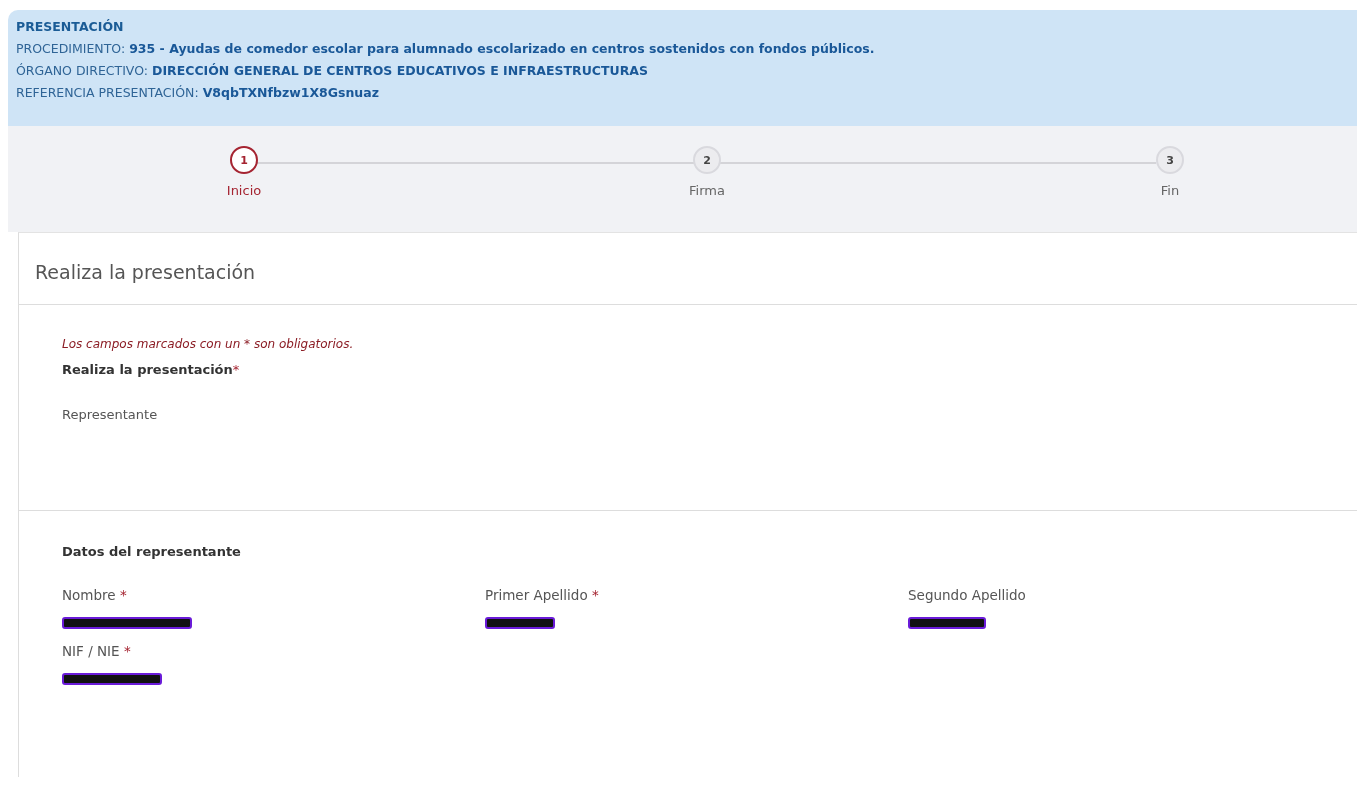 This screenshot has width=1357, height=787. Describe the element at coordinates (707, 190) in the screenshot. I see `step-label: Firma` at that location.